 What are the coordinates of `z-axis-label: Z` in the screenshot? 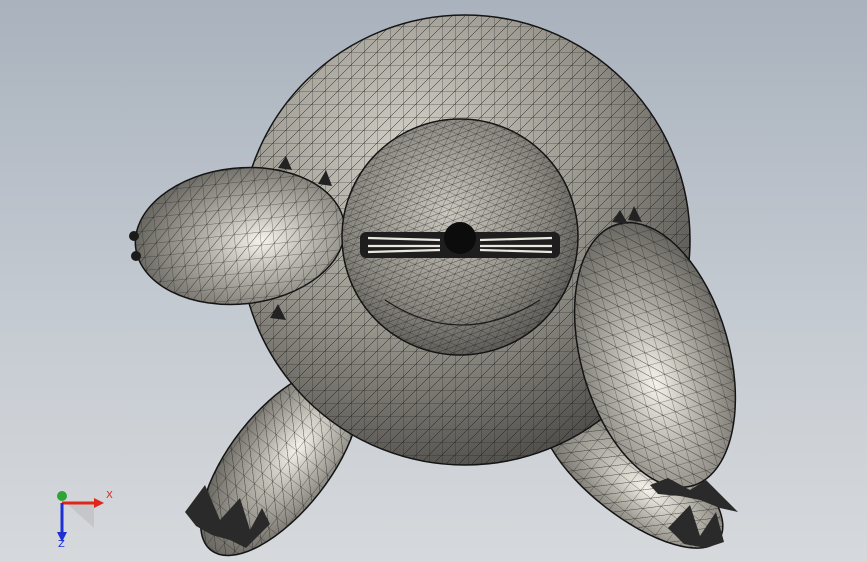 It's located at (61, 543).